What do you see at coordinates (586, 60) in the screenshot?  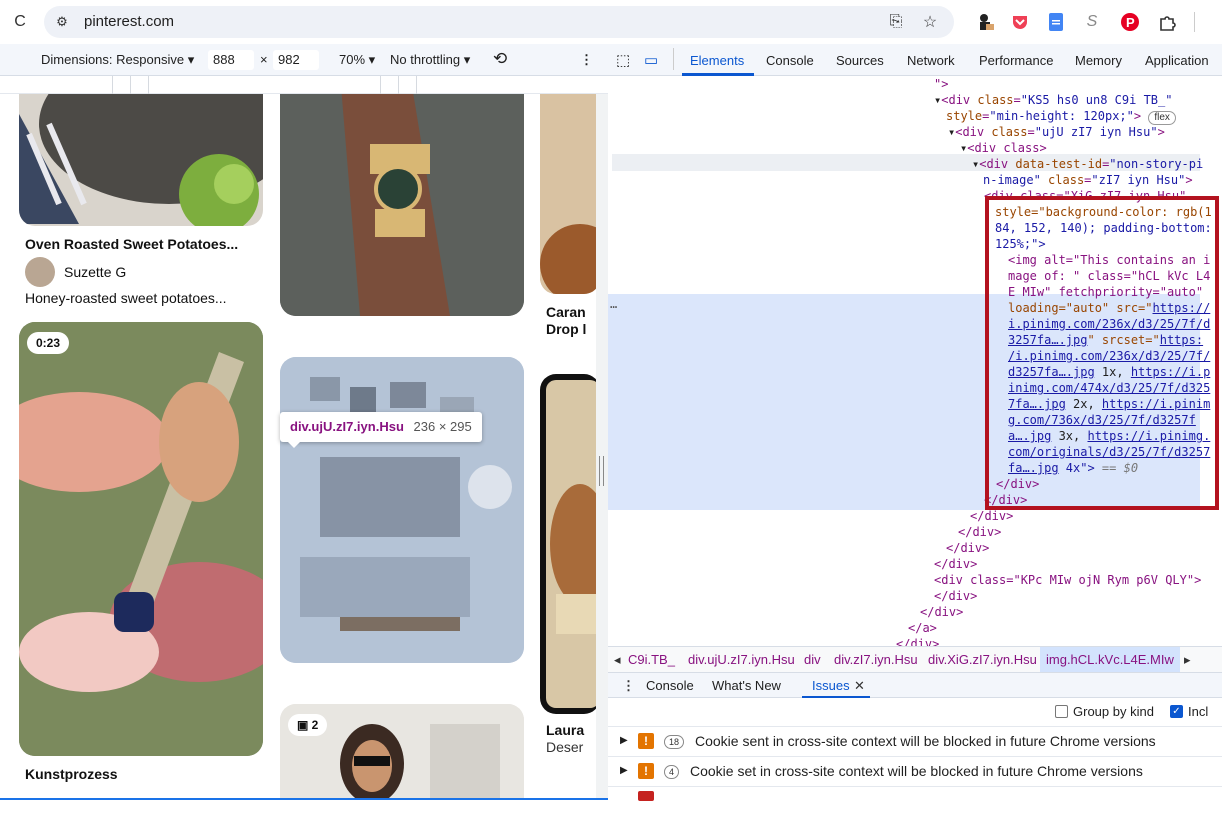 I see `more-options-icon: ⋮` at bounding box center [586, 60].